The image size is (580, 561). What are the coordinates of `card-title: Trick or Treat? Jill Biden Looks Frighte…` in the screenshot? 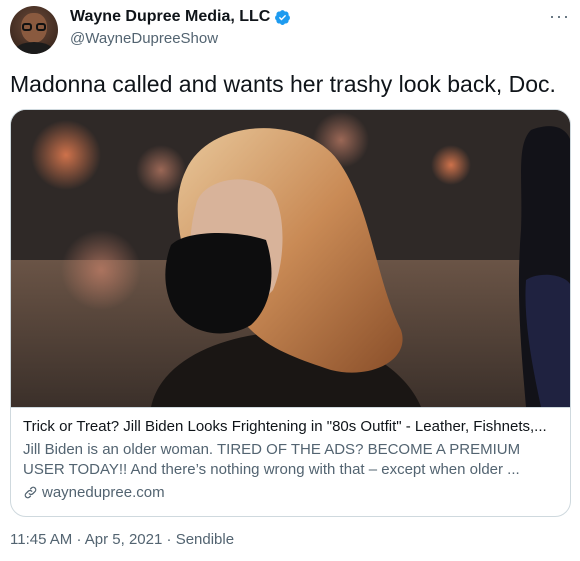 It's located at (291, 426).